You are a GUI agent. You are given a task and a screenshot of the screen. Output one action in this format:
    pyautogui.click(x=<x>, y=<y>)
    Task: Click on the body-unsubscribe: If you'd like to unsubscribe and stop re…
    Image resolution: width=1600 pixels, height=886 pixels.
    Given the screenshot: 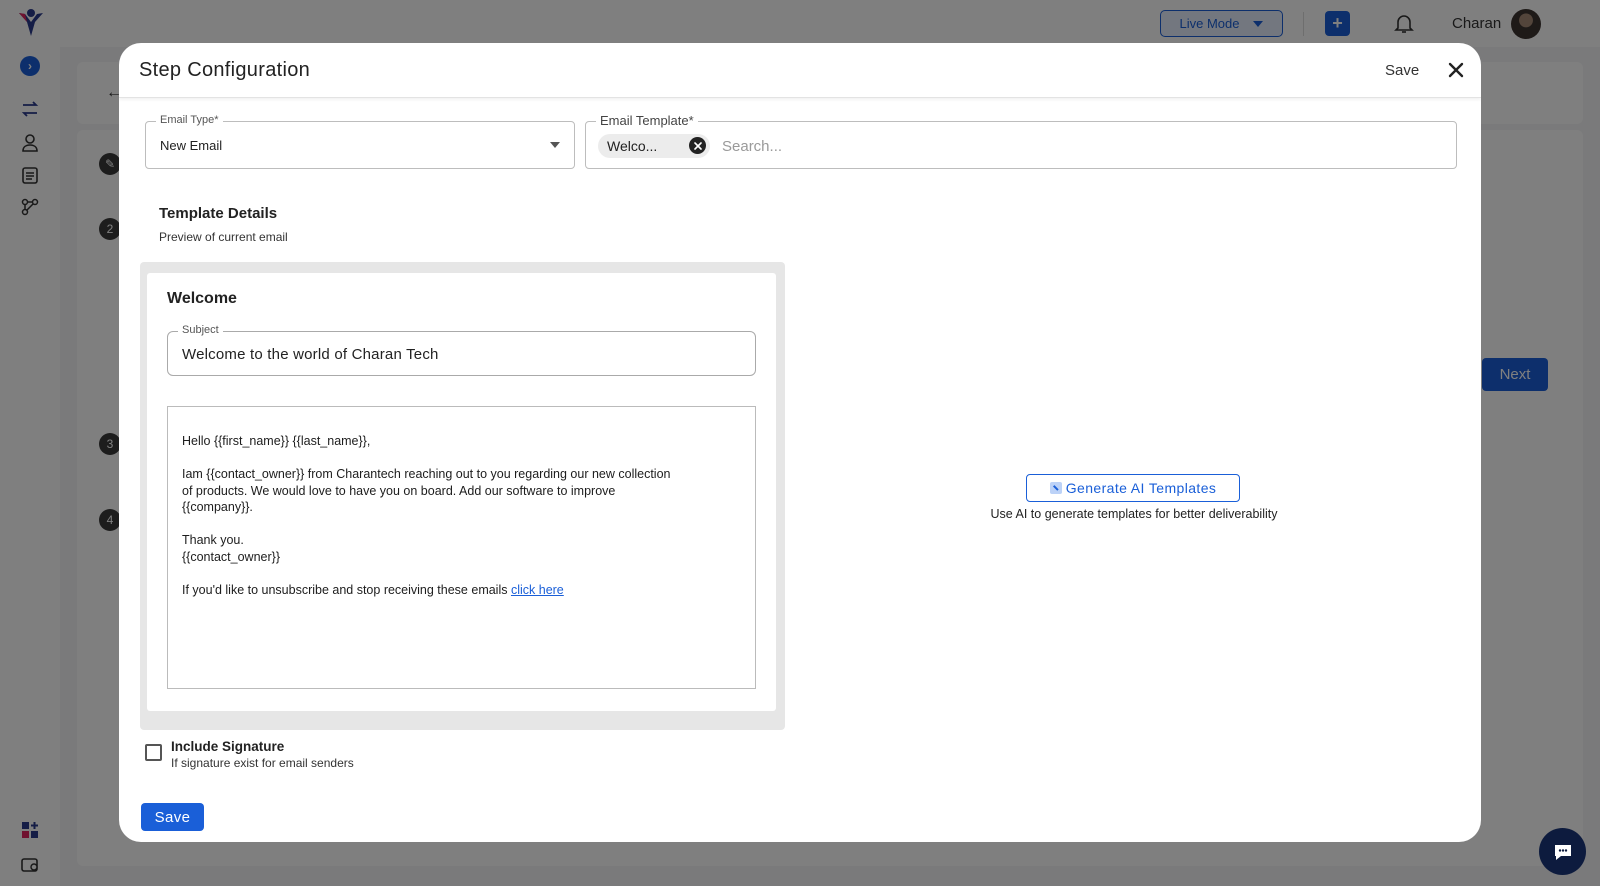 What is the action you would take?
    pyautogui.click(x=461, y=590)
    